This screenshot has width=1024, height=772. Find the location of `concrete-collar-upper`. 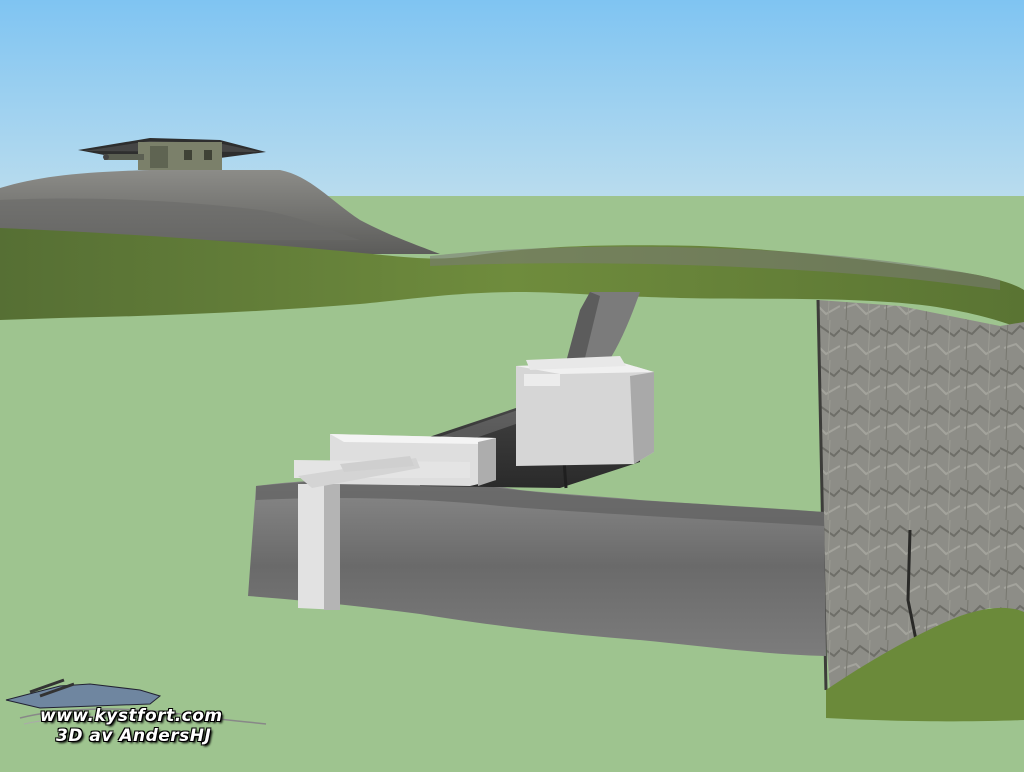

concrete-collar-upper is located at coordinates (585, 411).